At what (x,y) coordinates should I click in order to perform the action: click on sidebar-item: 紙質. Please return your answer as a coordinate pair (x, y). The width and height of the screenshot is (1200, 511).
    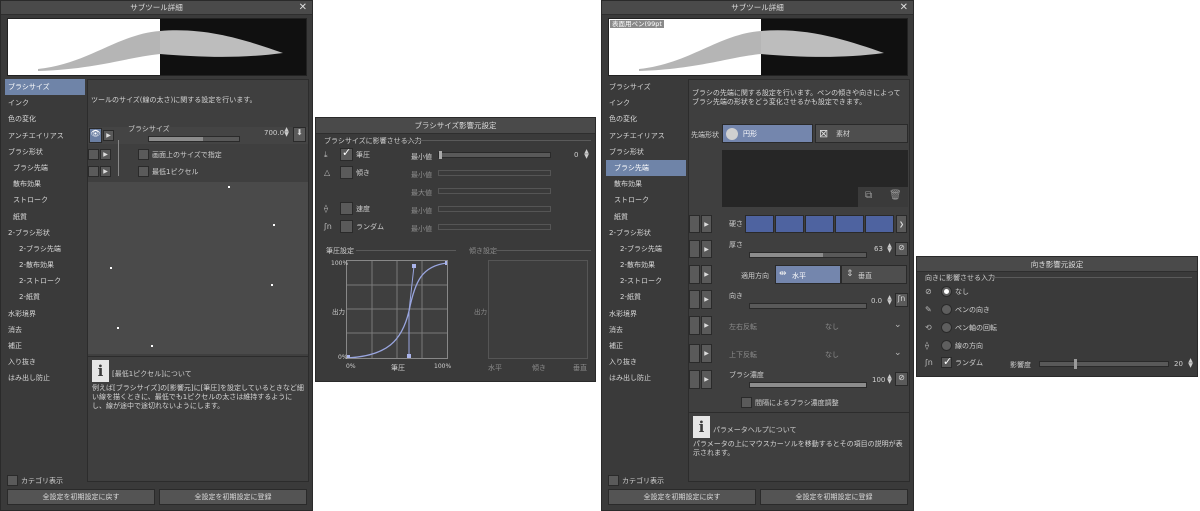
    Looking at the image, I should click on (646, 217).